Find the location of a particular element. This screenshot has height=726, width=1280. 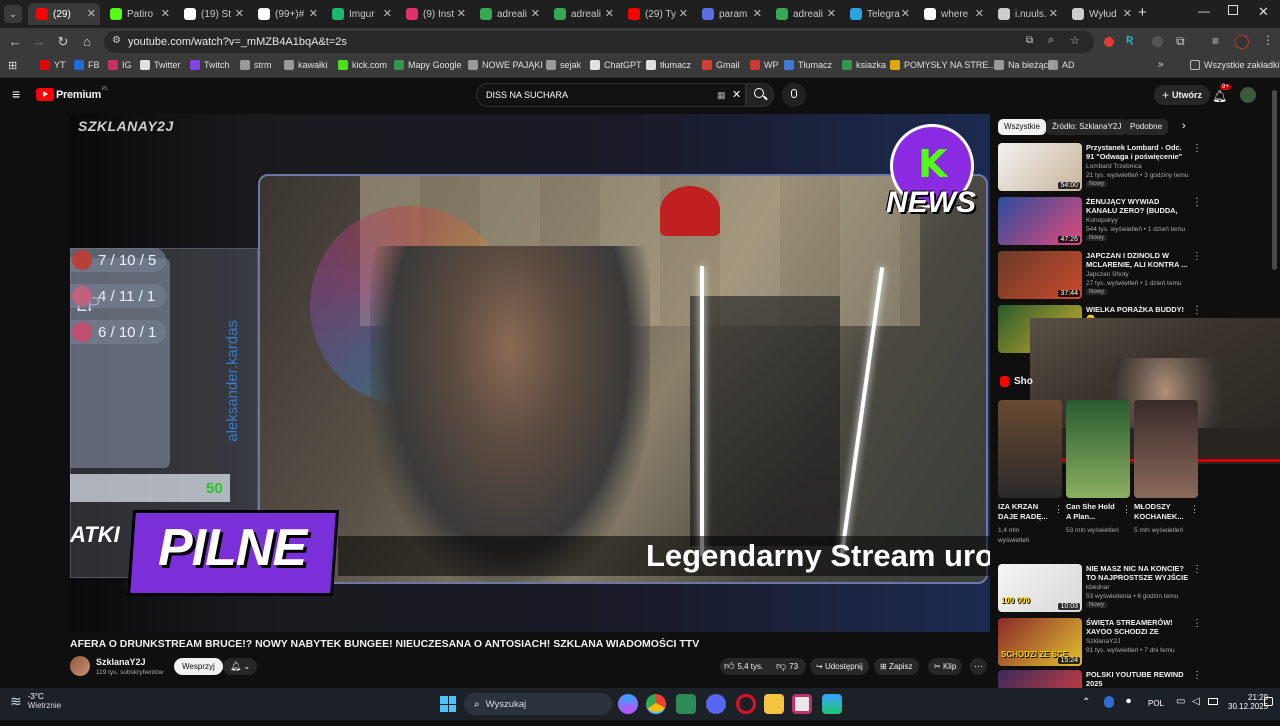

layers-app-icon is located at coordinates (832, 704).